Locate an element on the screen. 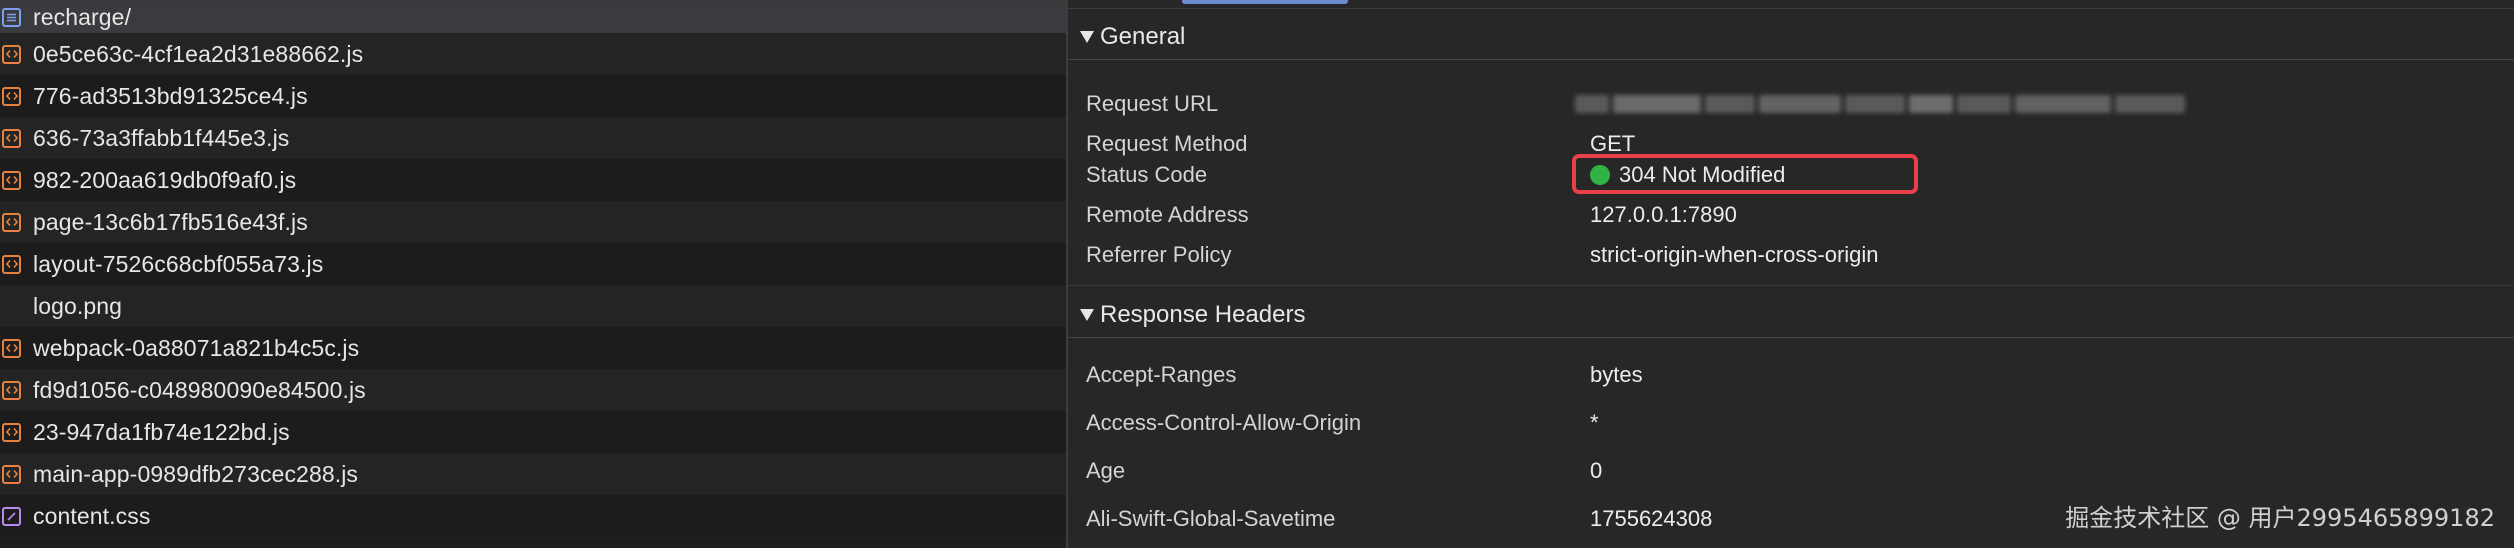 Image resolution: width=2514 pixels, height=548 pixels. general-section-header: General is located at coordinates (1791, 37).